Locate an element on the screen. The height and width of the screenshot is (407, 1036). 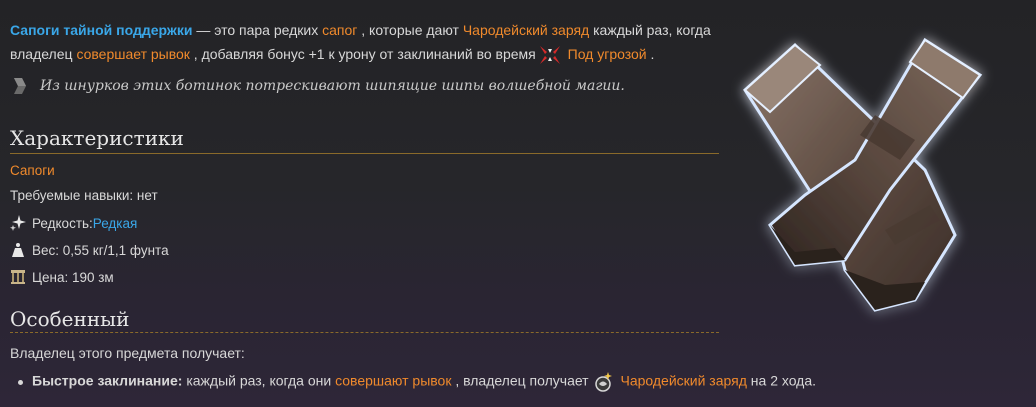
weight-icon is located at coordinates (18, 250).